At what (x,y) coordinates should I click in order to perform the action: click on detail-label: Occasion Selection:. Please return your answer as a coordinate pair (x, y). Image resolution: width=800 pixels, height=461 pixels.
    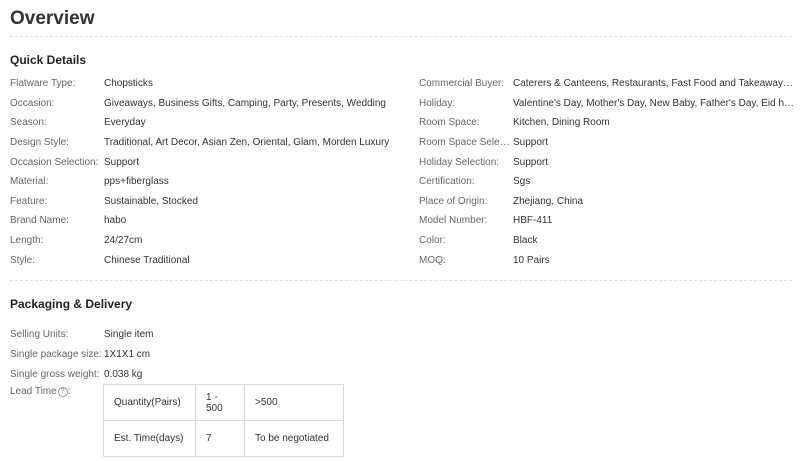
    Looking at the image, I should click on (54, 162).